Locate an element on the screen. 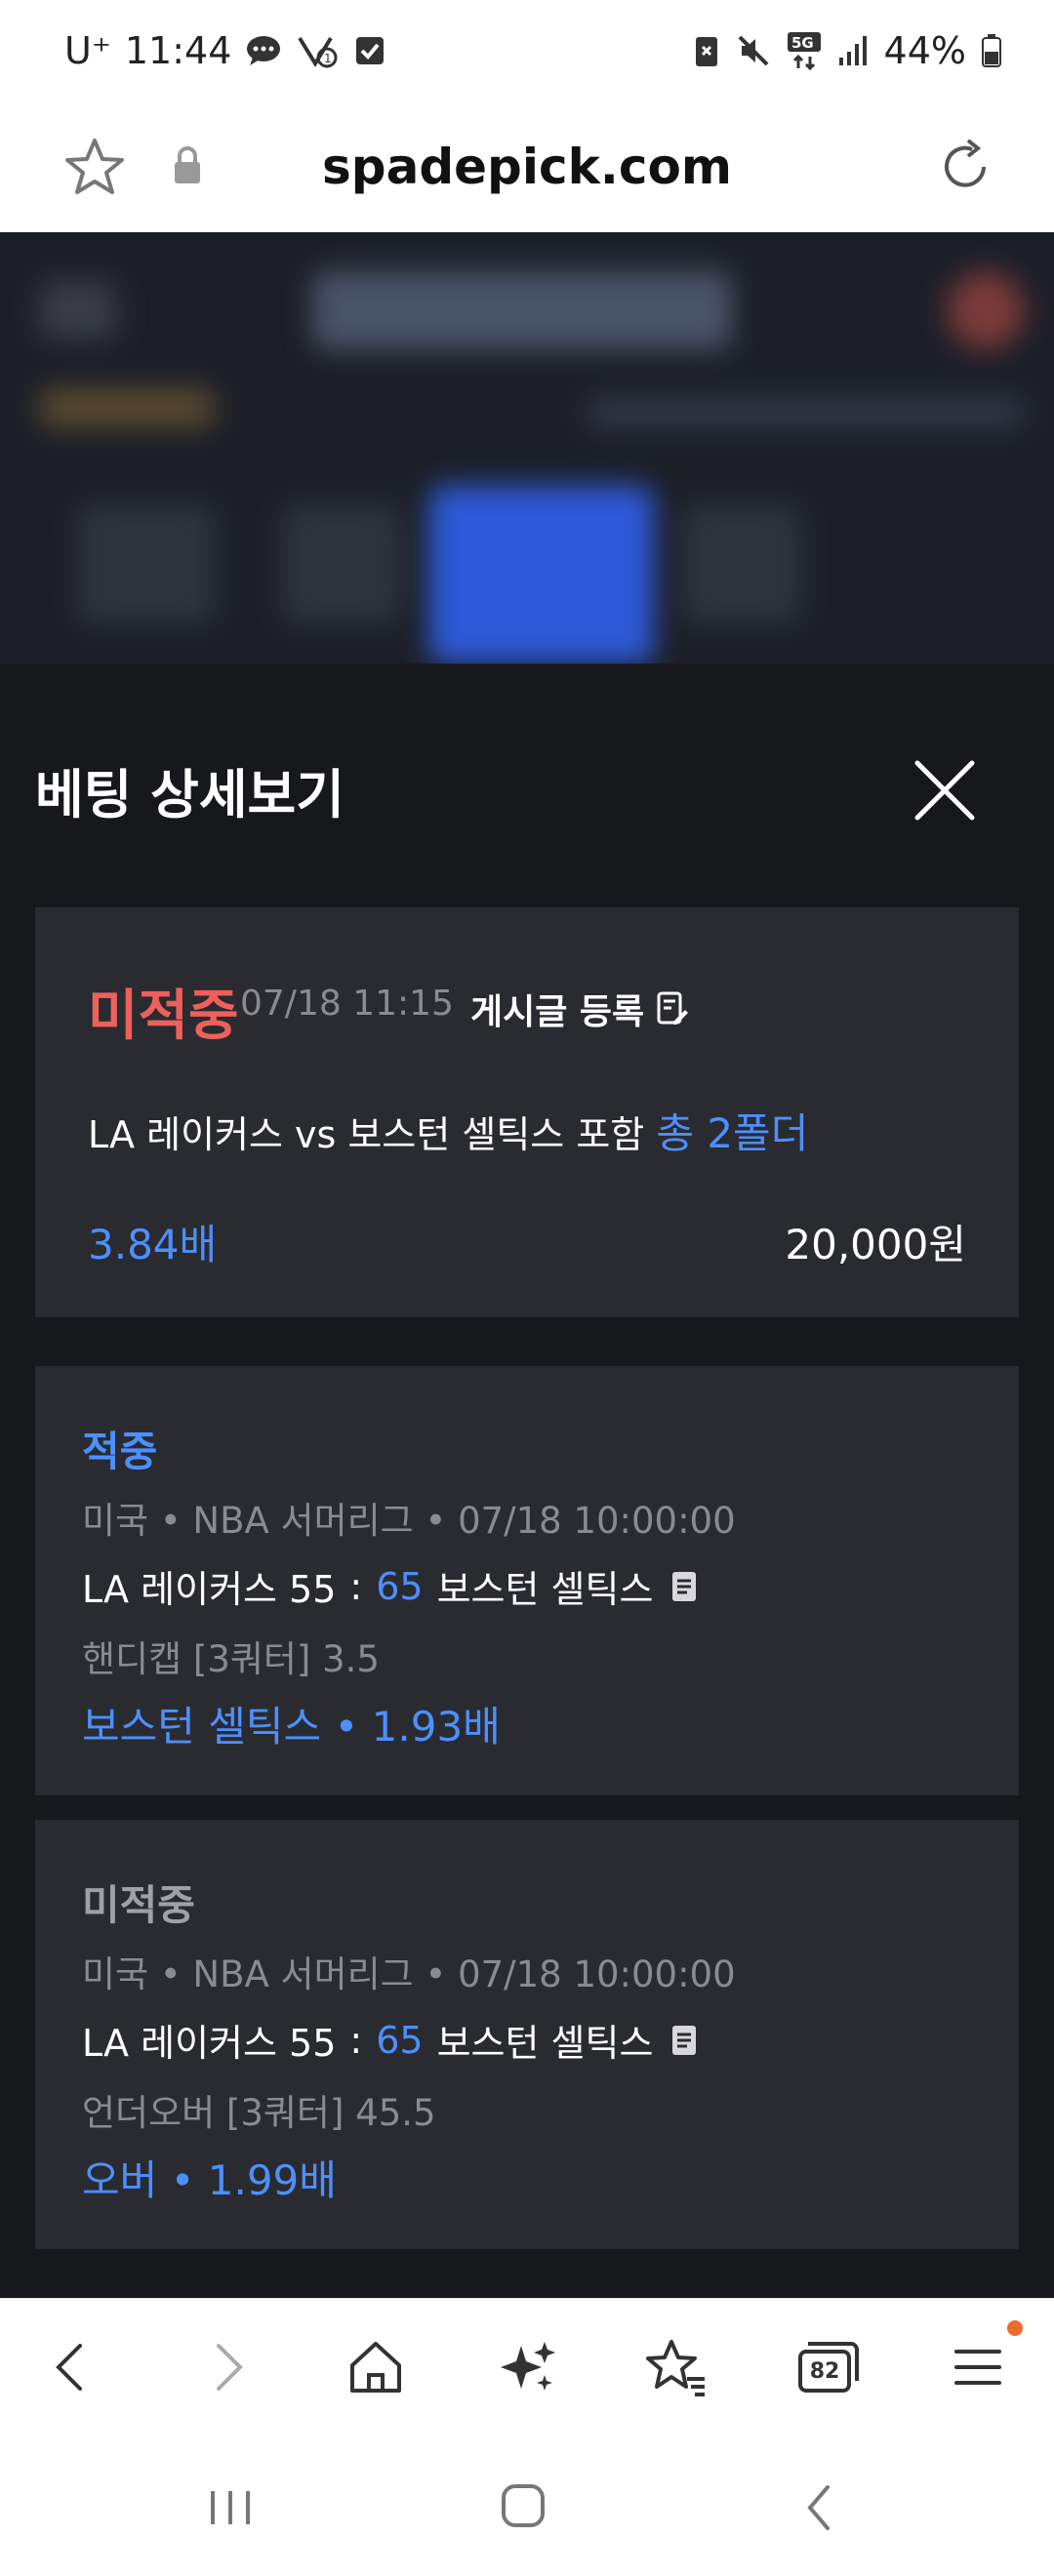 The image size is (1054, 2576). url-bar: spadepick.com is located at coordinates (527, 171).